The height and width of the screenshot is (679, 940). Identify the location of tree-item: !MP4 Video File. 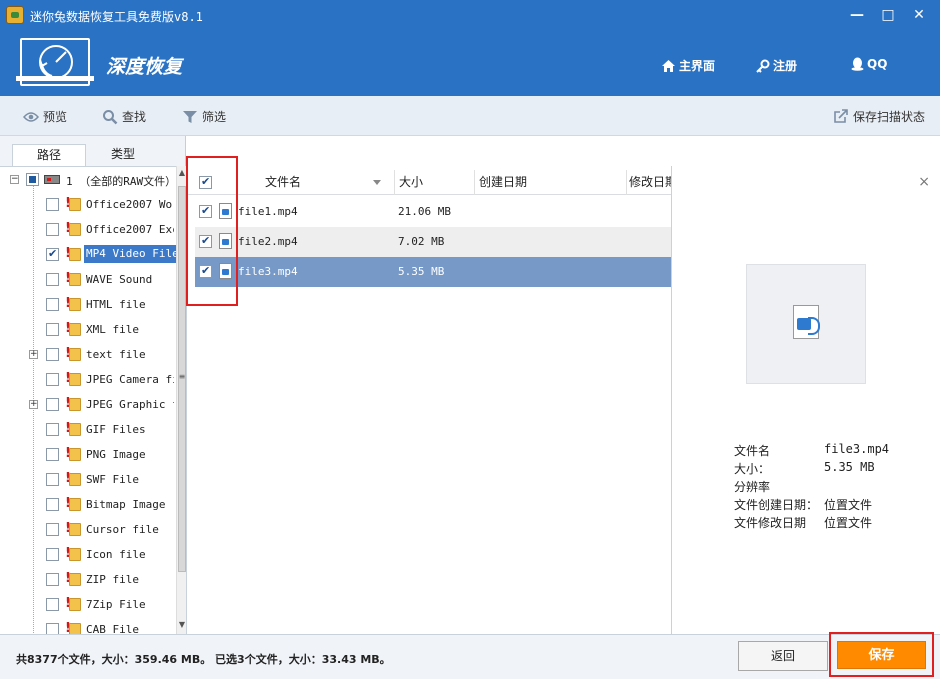
(88, 254).